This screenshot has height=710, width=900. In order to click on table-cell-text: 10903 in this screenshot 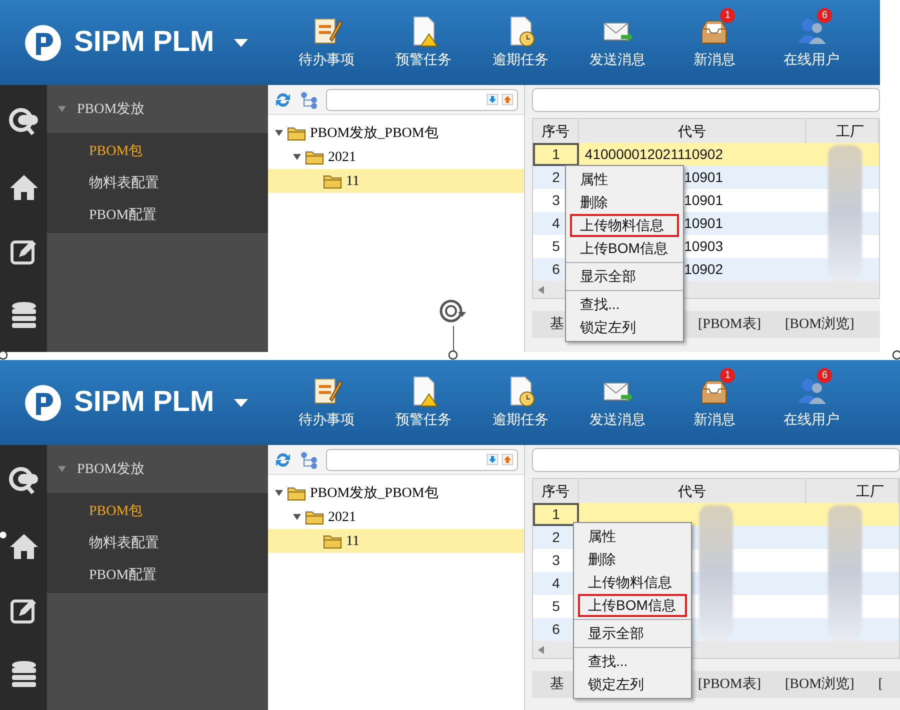, I will do `click(703, 246)`.